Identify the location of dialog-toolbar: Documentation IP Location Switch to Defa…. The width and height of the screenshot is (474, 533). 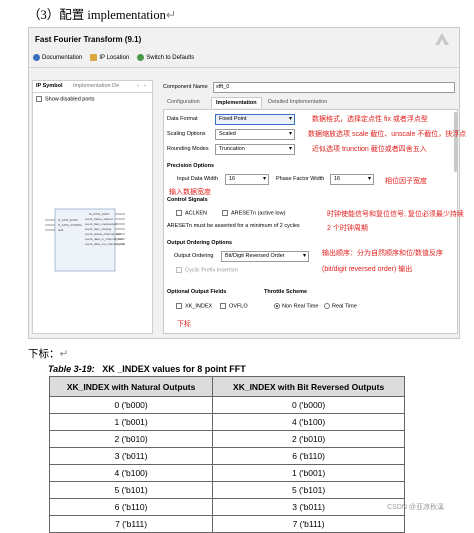
(244, 58).